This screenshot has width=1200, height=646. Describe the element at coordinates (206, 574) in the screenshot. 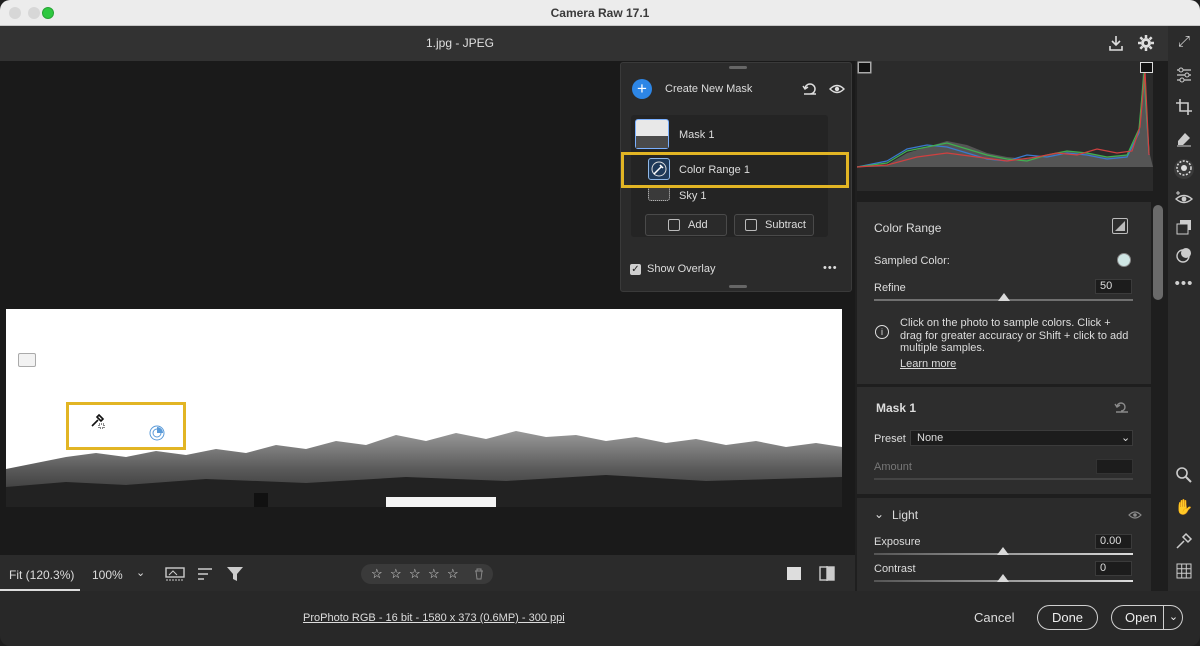

I see `sort-icon` at that location.